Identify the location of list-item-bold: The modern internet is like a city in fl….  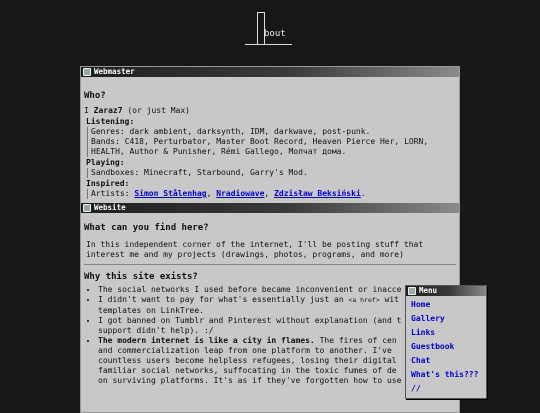
(206, 340).